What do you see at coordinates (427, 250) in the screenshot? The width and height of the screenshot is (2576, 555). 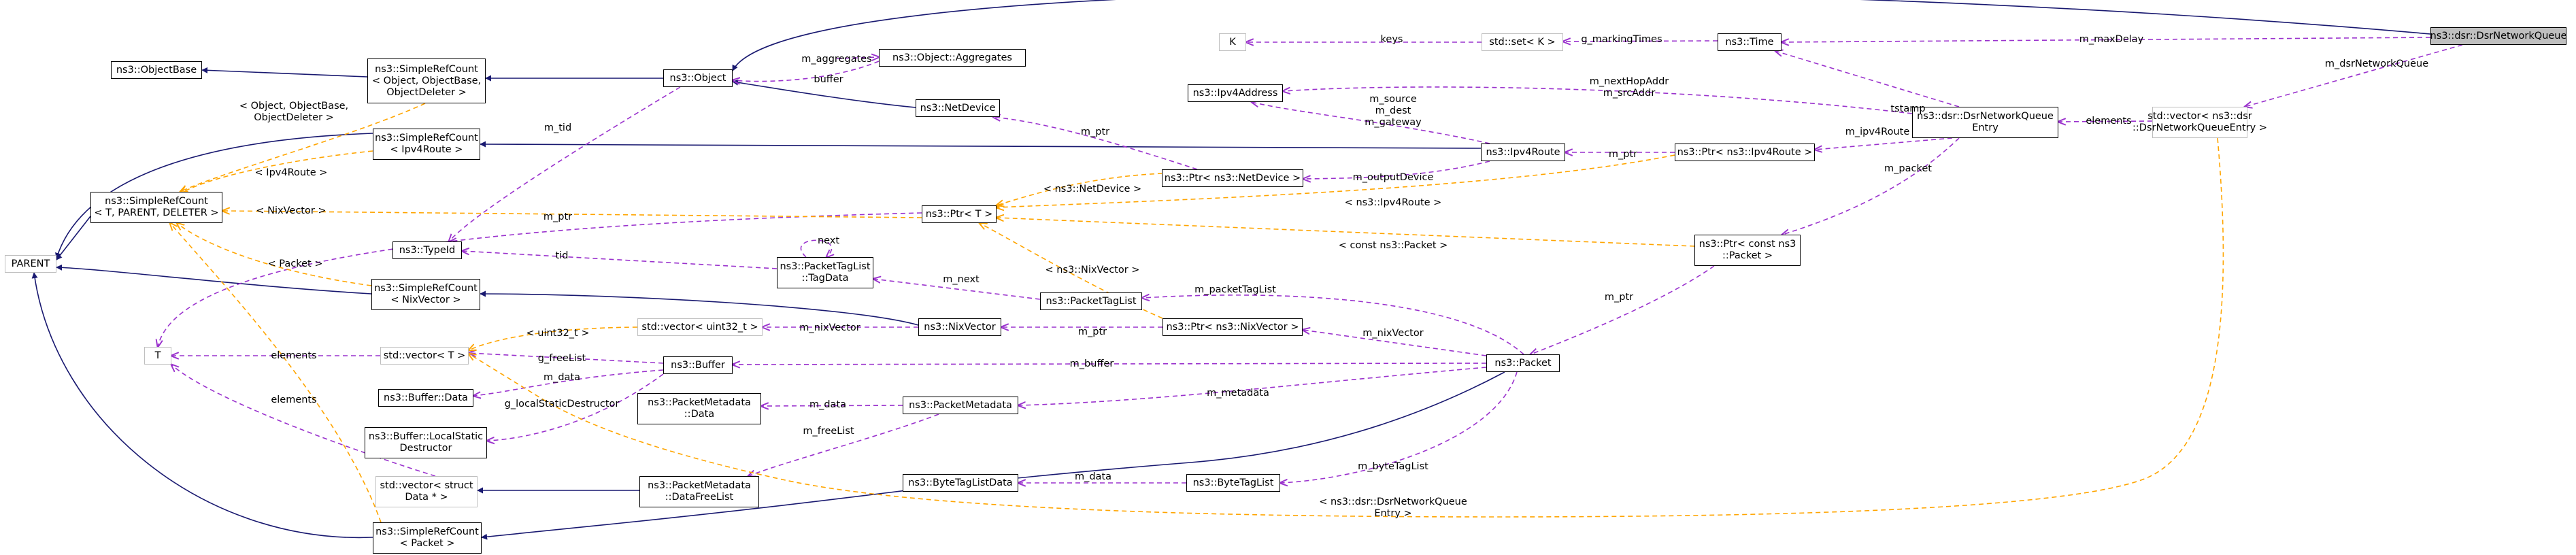 I see `node-typeid: ns3::TypeId` at bounding box center [427, 250].